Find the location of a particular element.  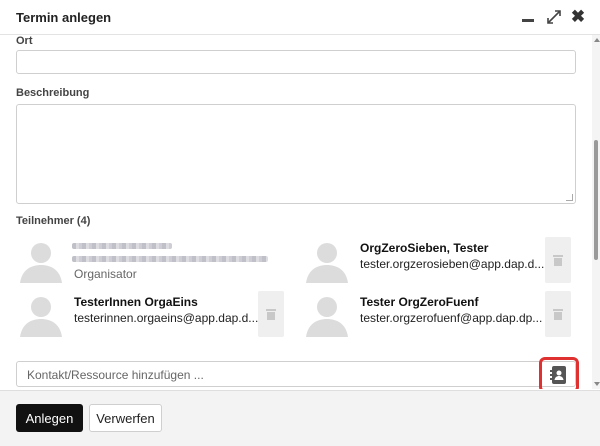

contact-resource-field is located at coordinates (296, 374).